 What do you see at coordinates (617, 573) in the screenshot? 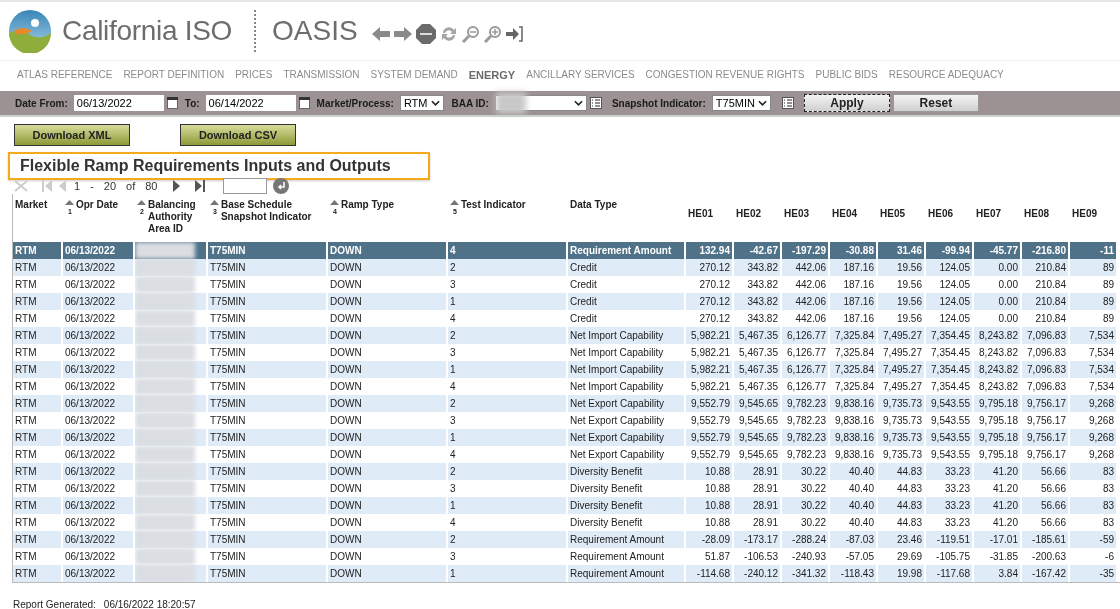
I see `table-cell: Requirement Amount` at bounding box center [617, 573].